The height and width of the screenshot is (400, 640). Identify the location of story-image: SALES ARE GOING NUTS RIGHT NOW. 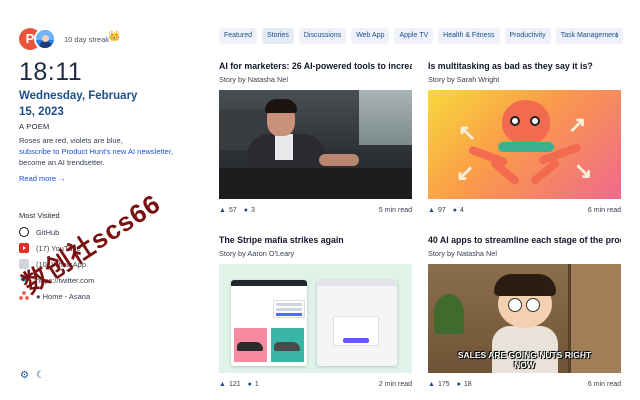
(524, 318).